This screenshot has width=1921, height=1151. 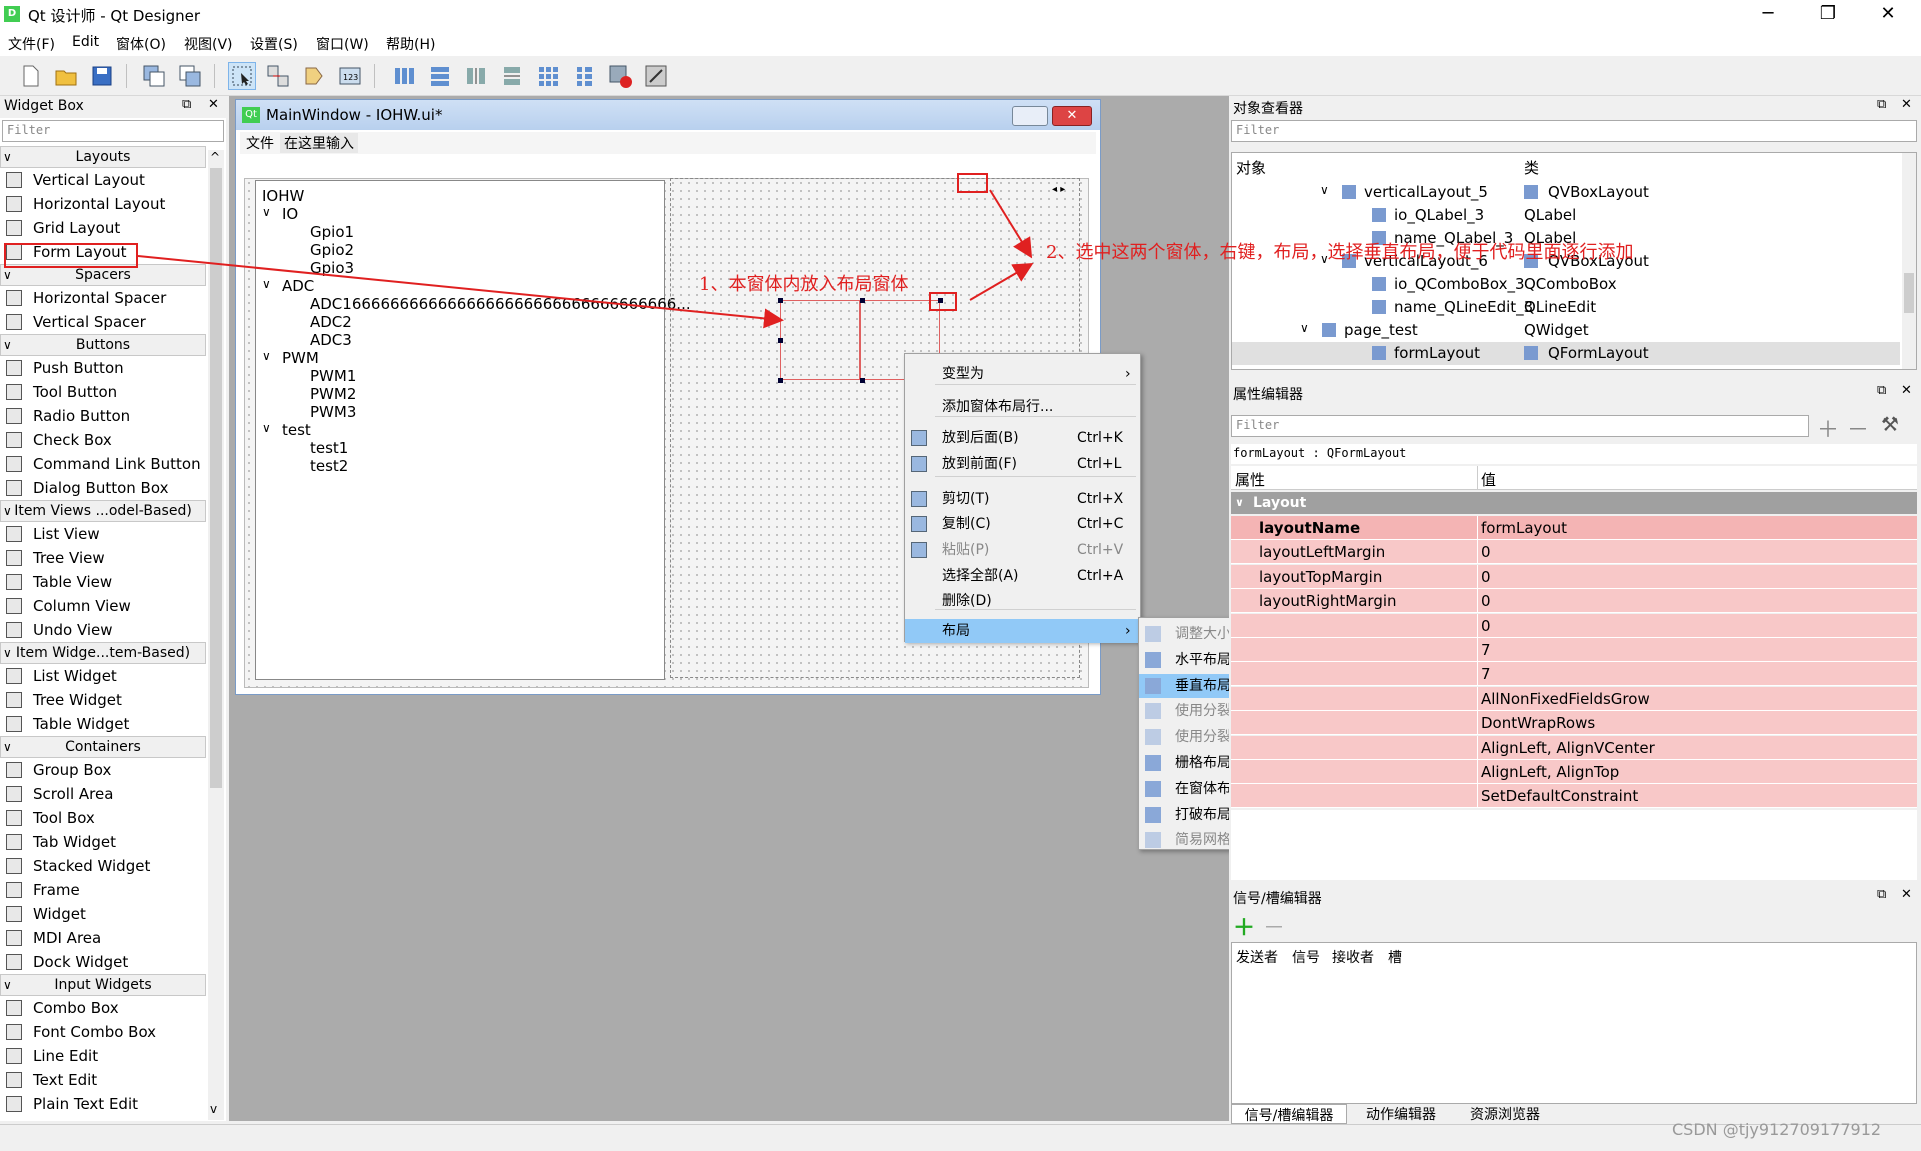 I want to click on arrow-to-canvas, so click(x=460, y=292).